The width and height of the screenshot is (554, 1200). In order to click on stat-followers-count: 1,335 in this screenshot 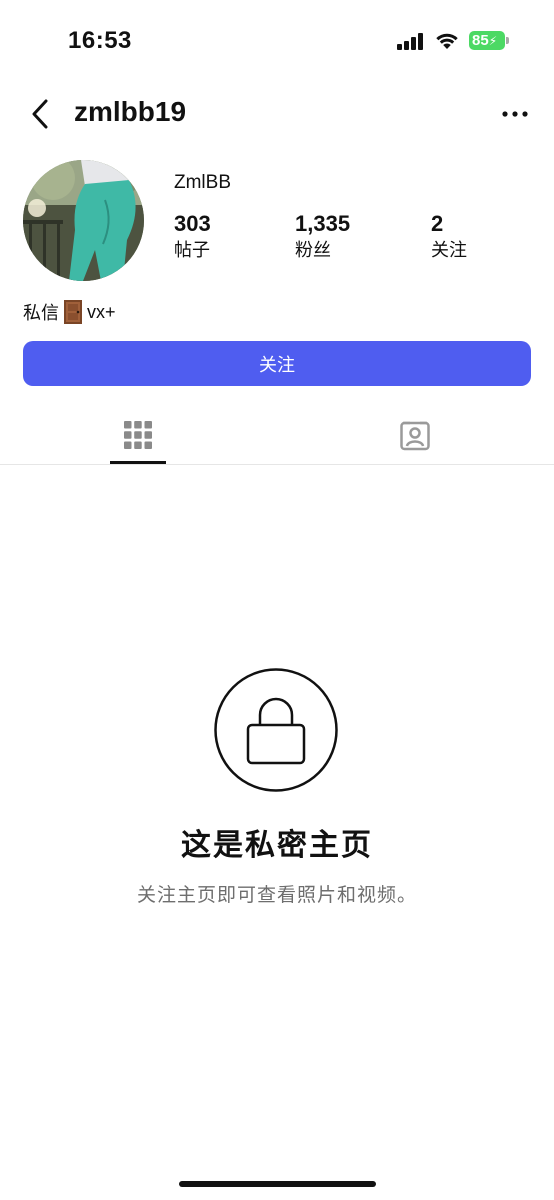, I will do `click(323, 223)`.